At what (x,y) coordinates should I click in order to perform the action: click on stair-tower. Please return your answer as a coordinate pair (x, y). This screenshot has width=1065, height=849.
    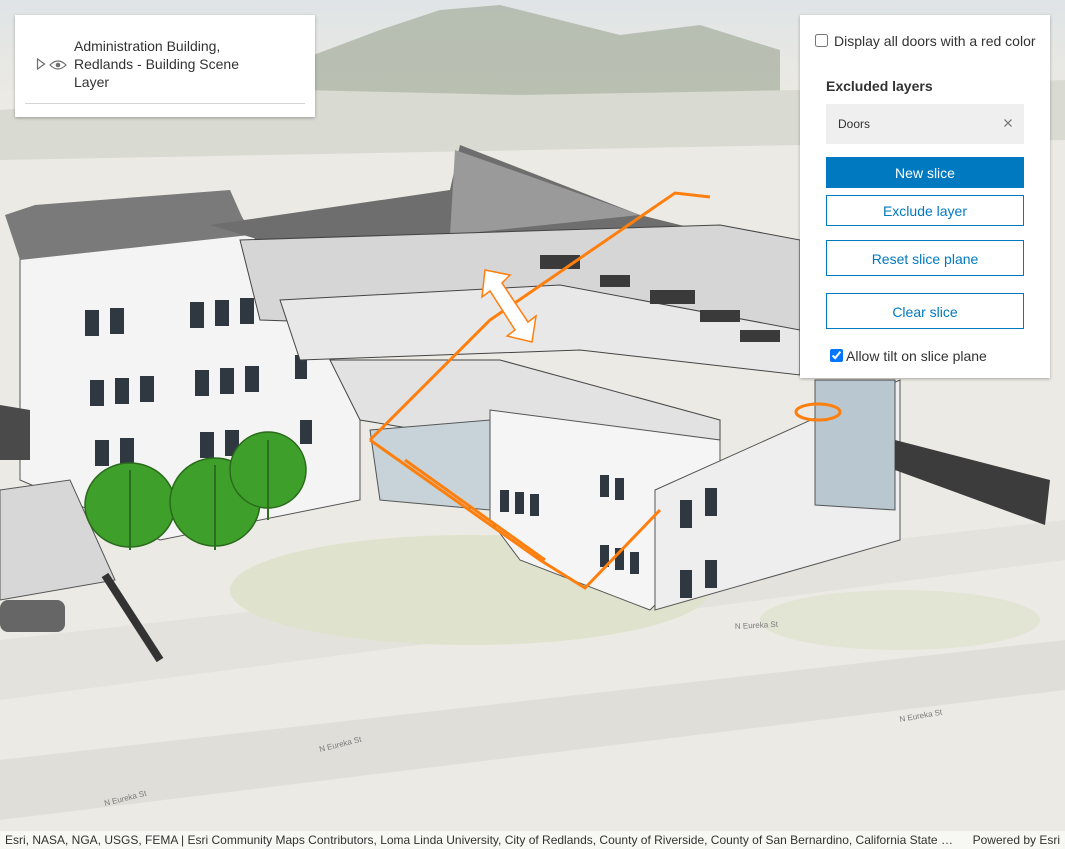
    Looking at the image, I should click on (855, 445).